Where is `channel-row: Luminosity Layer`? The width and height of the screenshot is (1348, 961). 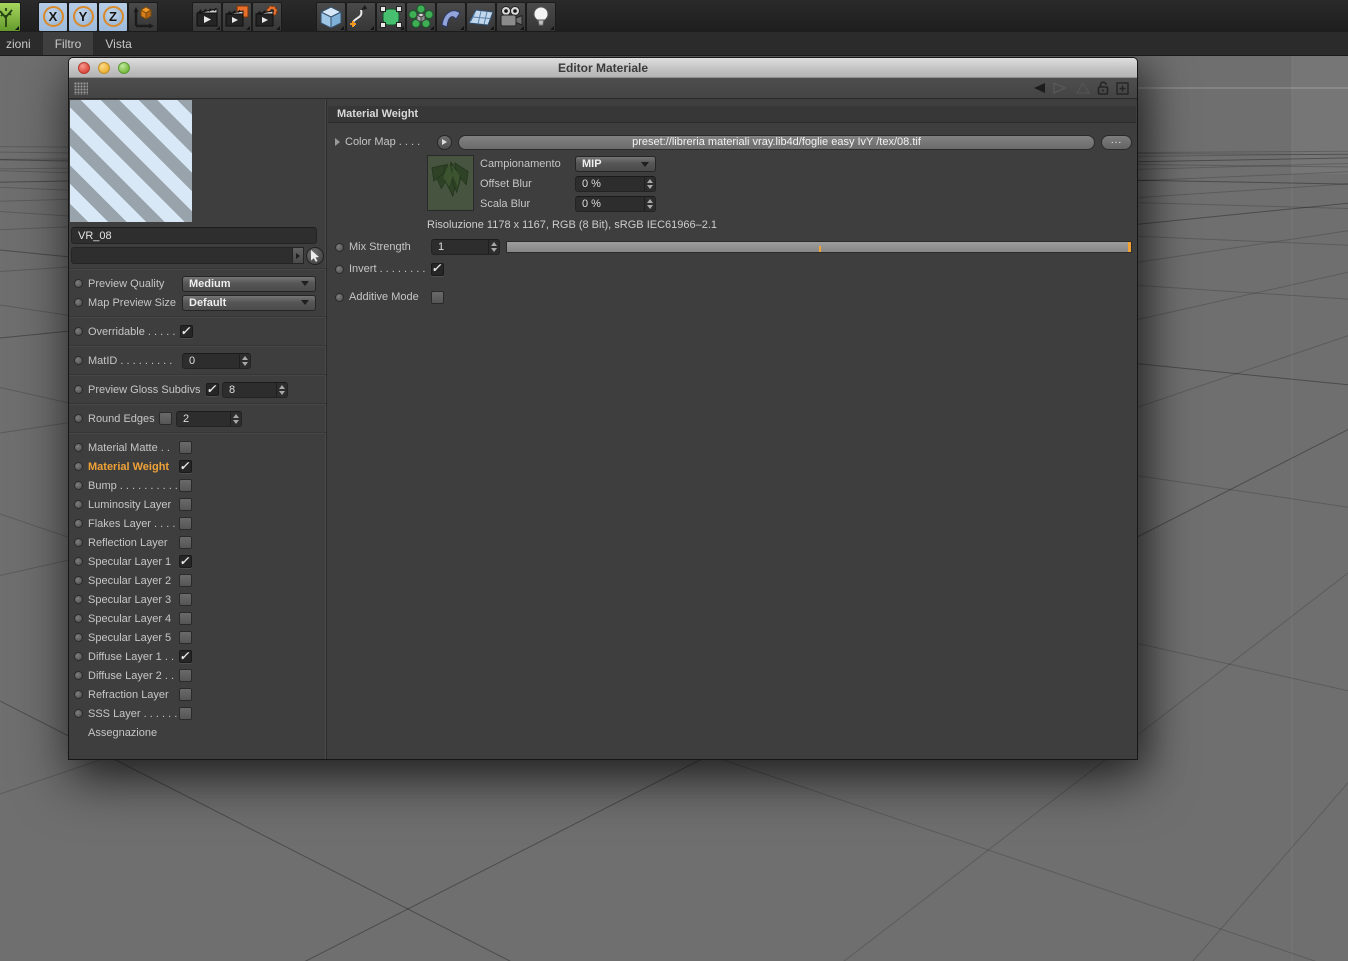 channel-row: Luminosity Layer is located at coordinates (197, 504).